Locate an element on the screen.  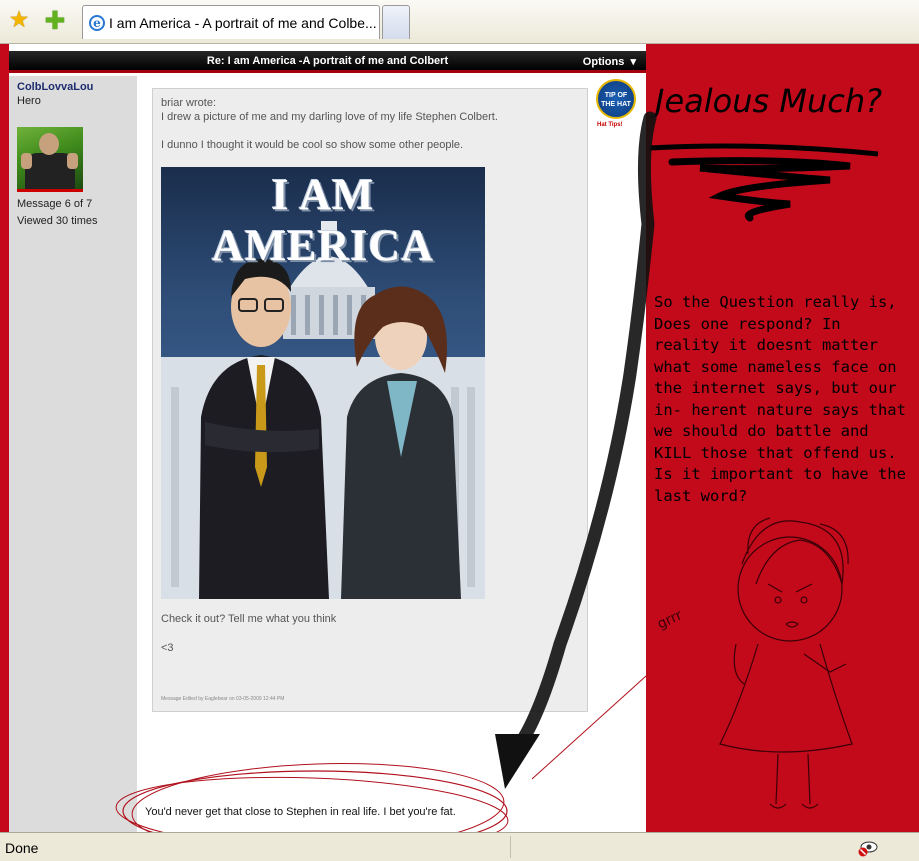
author-name-link: ColbLovvaLou is located at coordinates (55, 87).